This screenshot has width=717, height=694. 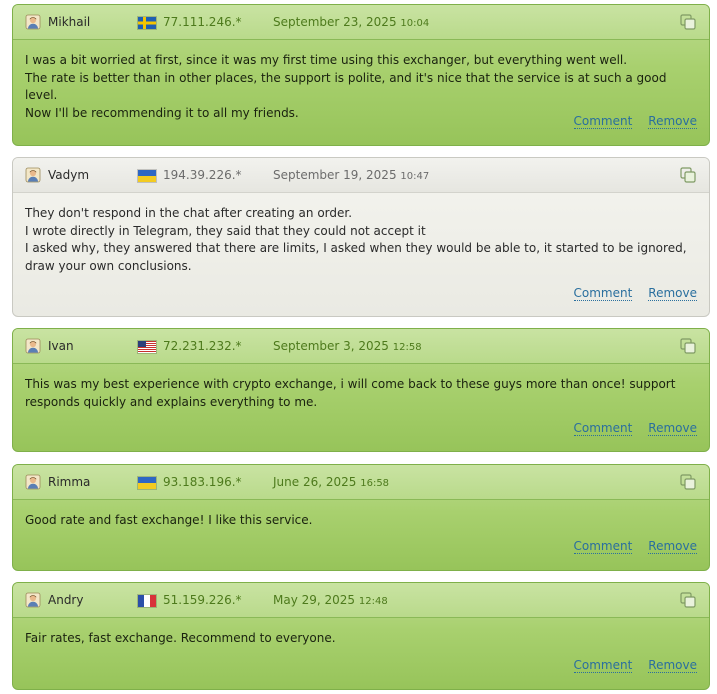 I want to click on review-date: September 19, 2025 10:47, so click(x=351, y=175).